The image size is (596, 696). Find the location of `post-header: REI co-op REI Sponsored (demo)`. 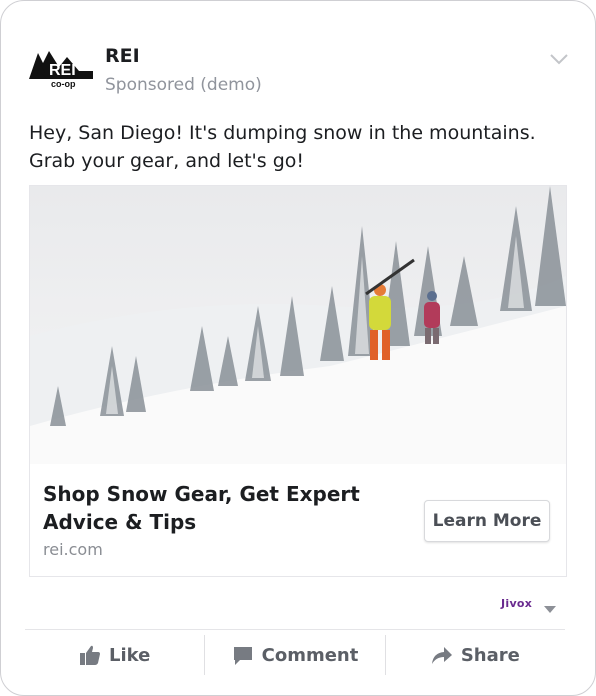

post-header: REI co-op REI Sponsored (demo) is located at coordinates (299, 73).